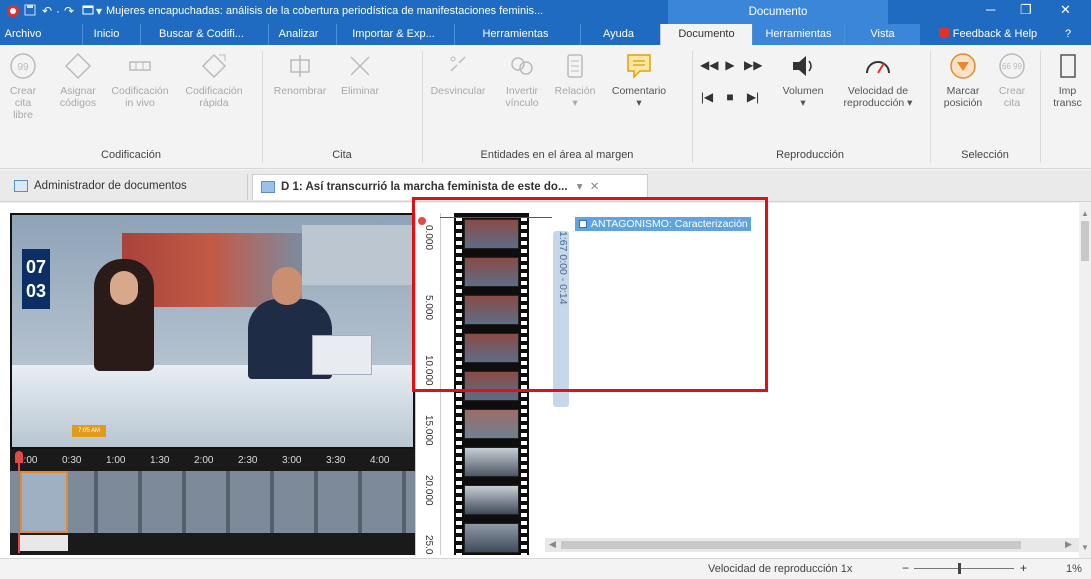 The image size is (1091, 579). I want to click on dropdown-arrow-icon: ·, so click(58, 11).